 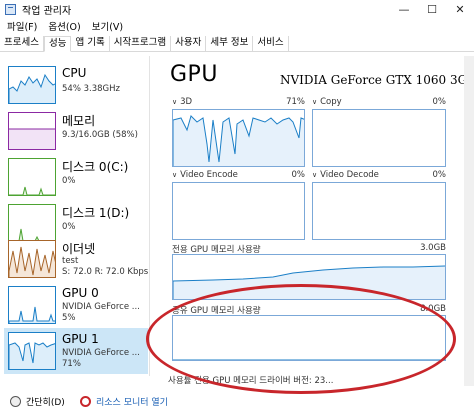 I want to click on sidebar-item-label: GPU 0, so click(x=80, y=293).